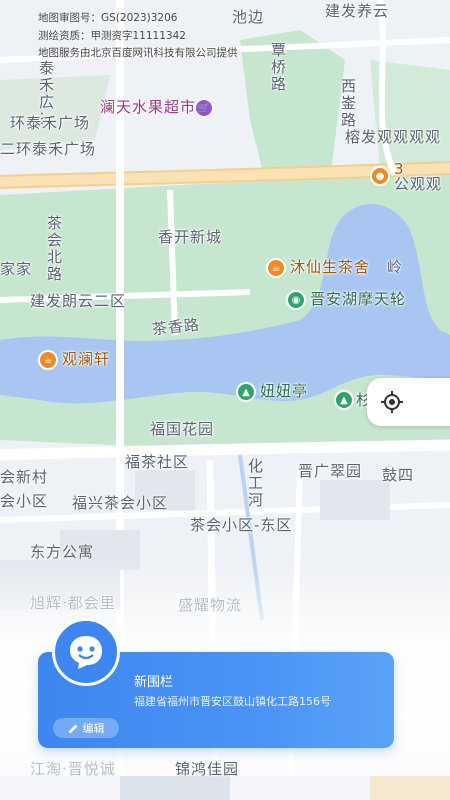 The height and width of the screenshot is (800, 450). I want to click on label-jinguang-garden: 晋广翠园, so click(330, 471).